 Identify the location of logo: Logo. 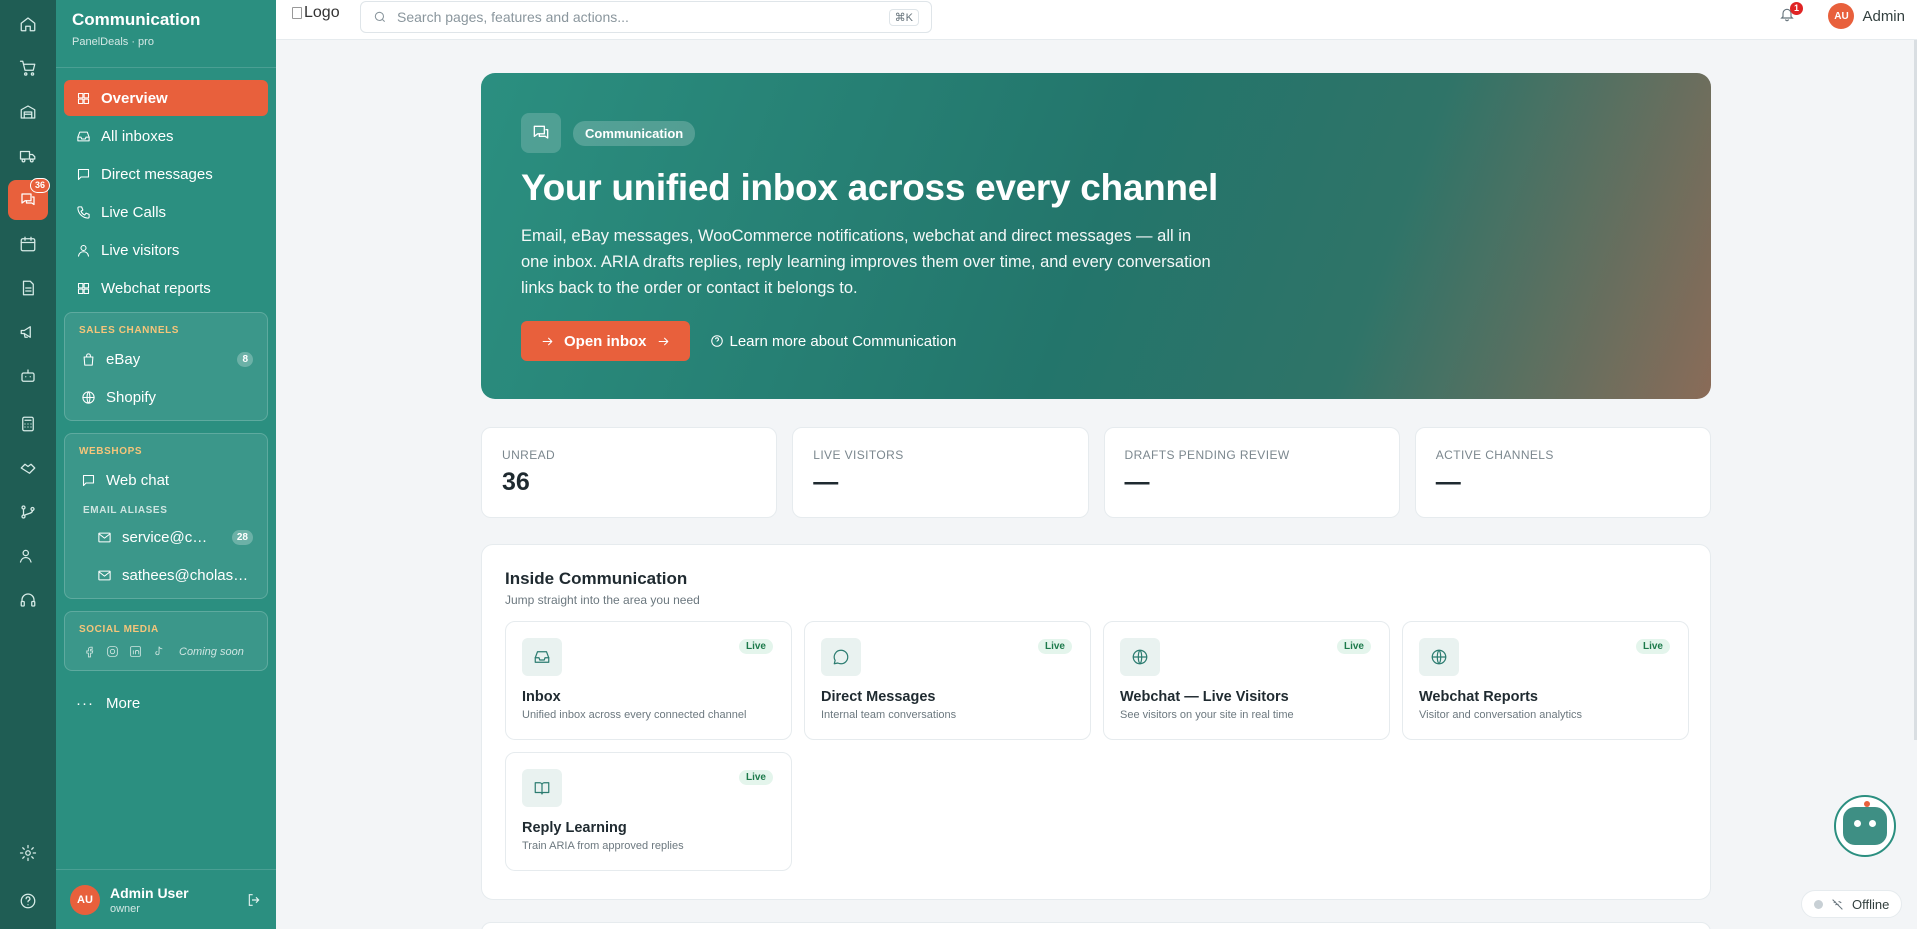
(316, 13).